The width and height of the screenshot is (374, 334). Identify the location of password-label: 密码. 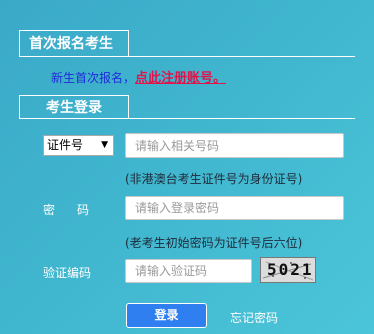
(77, 210).